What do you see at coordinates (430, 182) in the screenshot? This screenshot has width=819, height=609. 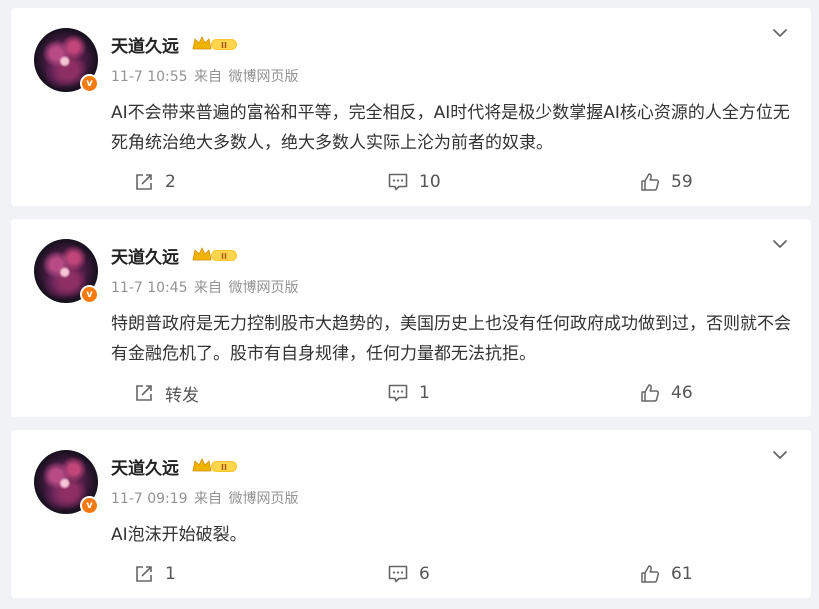 I see `comment-count: 10` at bounding box center [430, 182].